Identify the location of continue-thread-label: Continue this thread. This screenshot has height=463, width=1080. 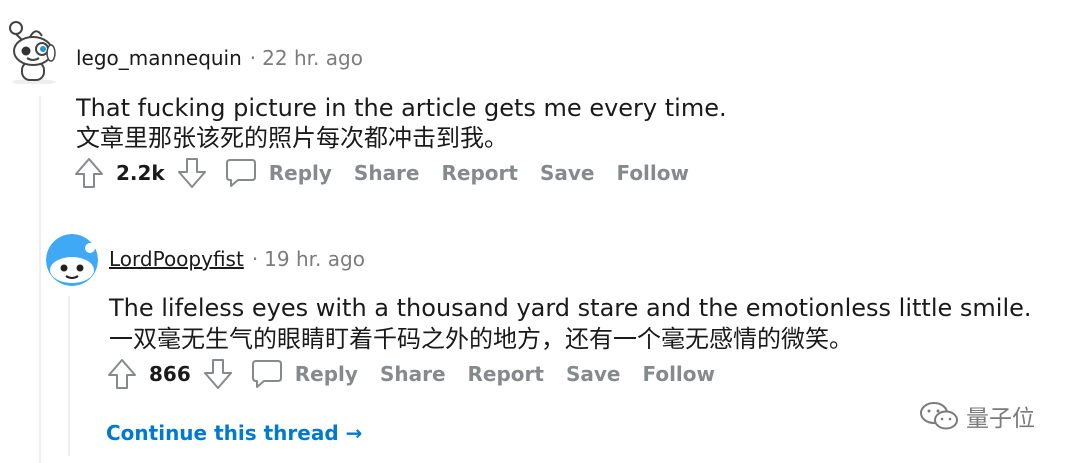
(222, 433).